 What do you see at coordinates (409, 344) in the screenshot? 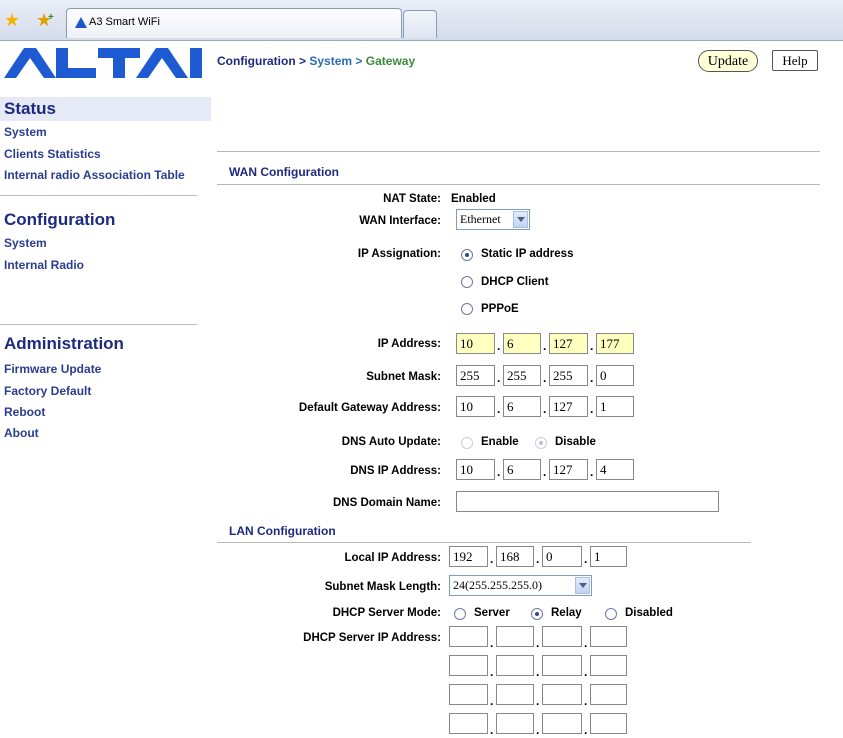
I see `ip-address-label: IP Address:` at bounding box center [409, 344].